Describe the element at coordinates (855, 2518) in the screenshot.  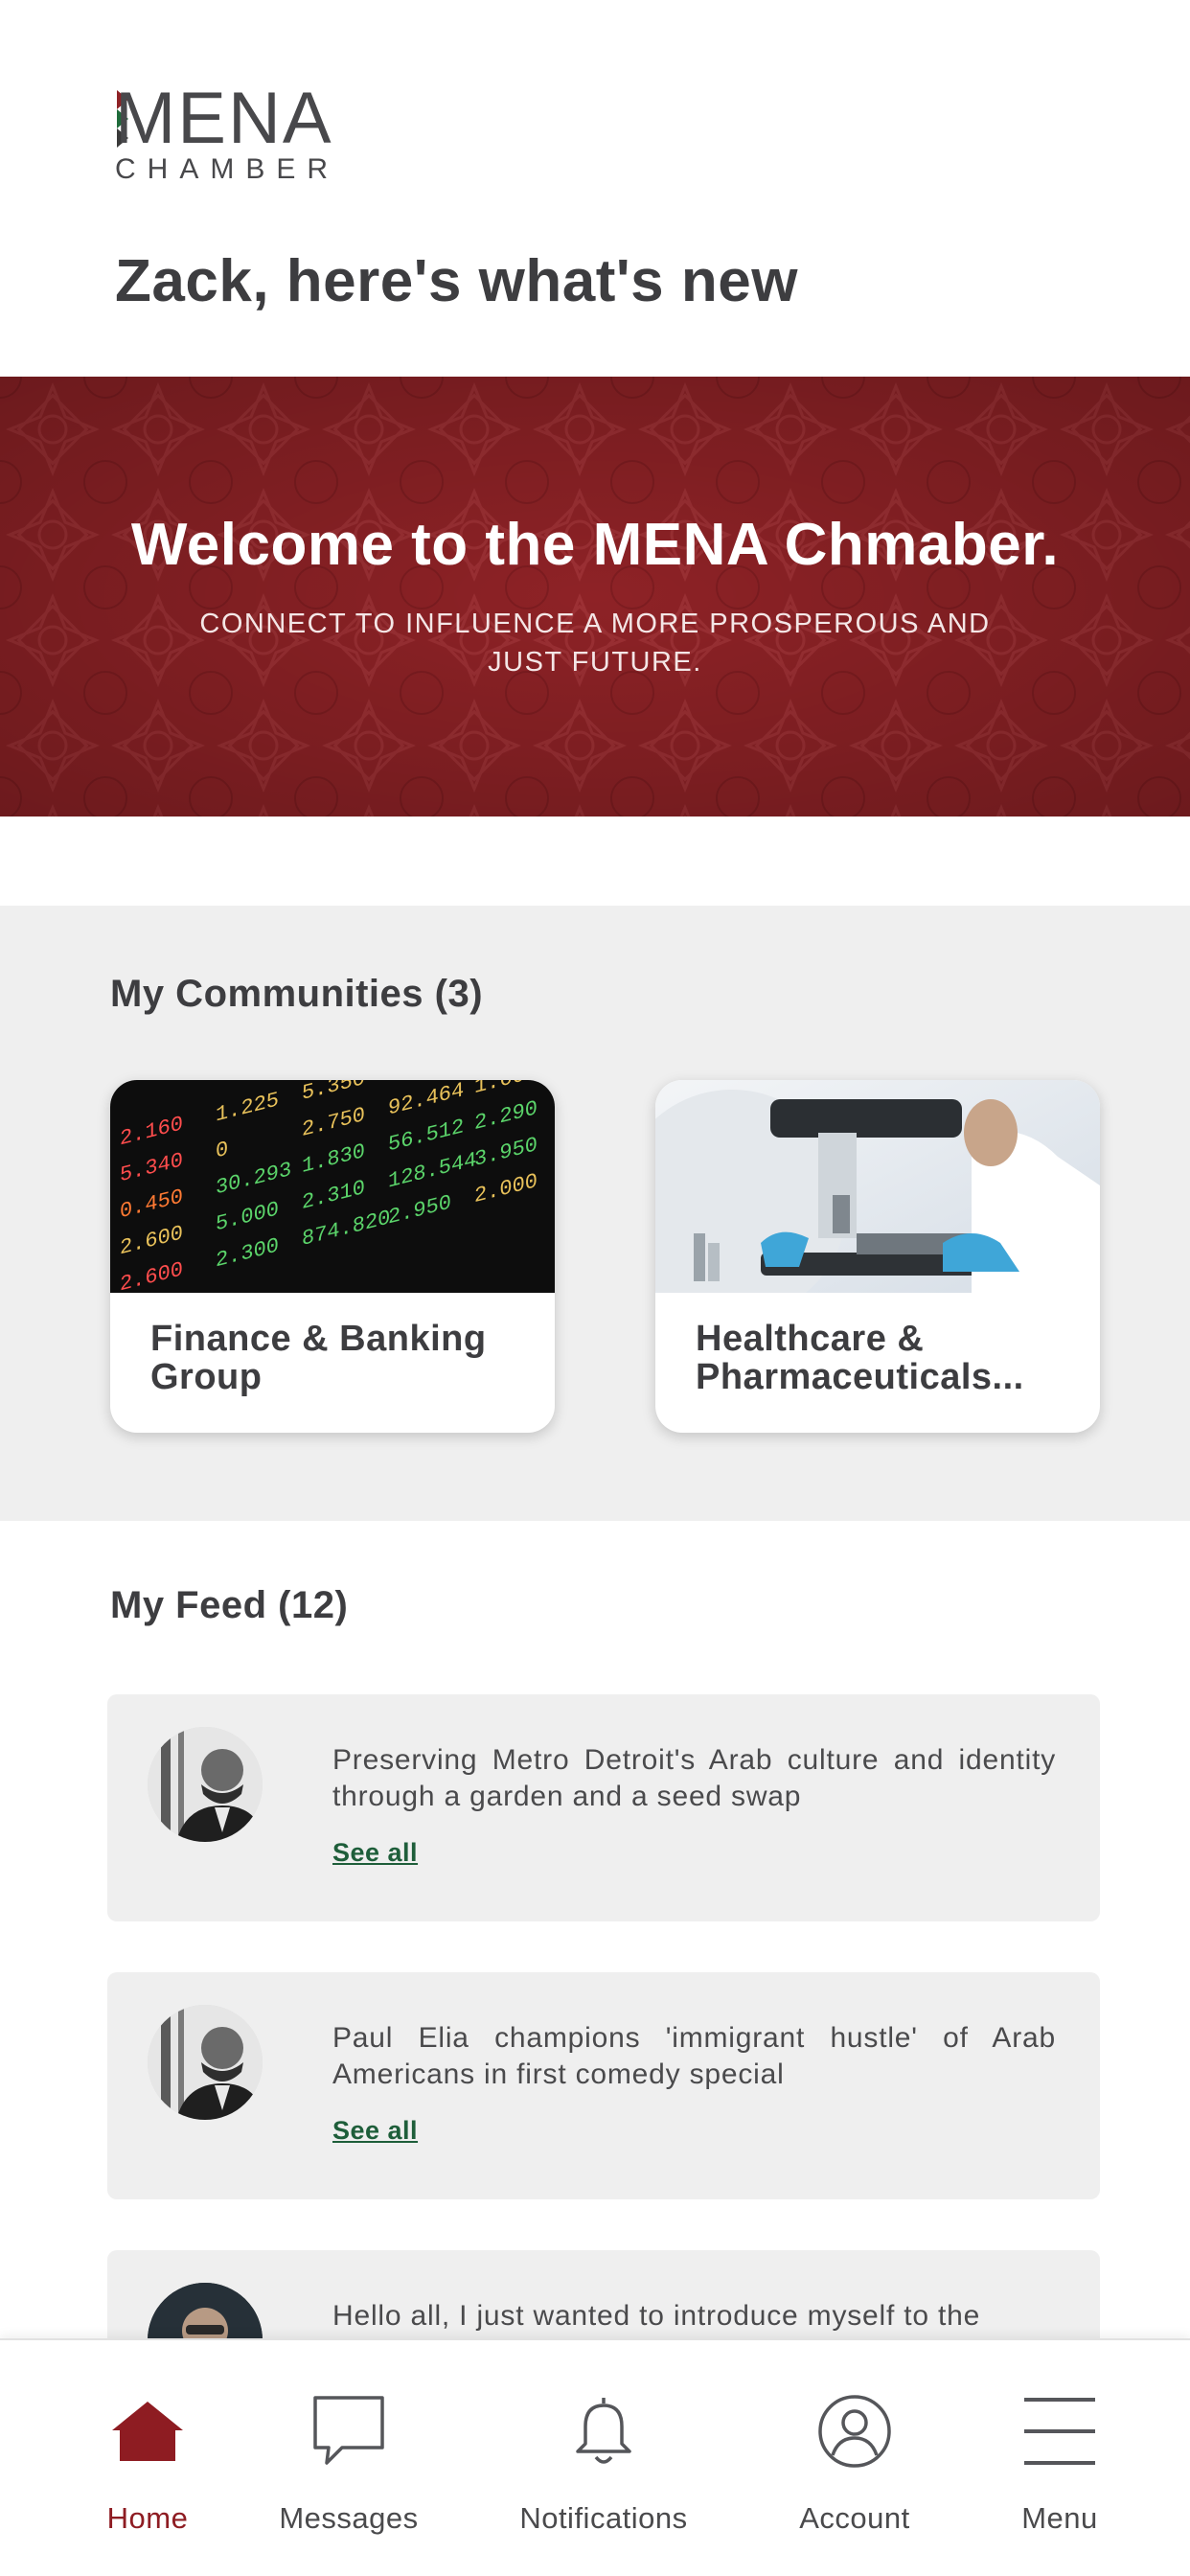
I see `tab-label: Account` at that location.